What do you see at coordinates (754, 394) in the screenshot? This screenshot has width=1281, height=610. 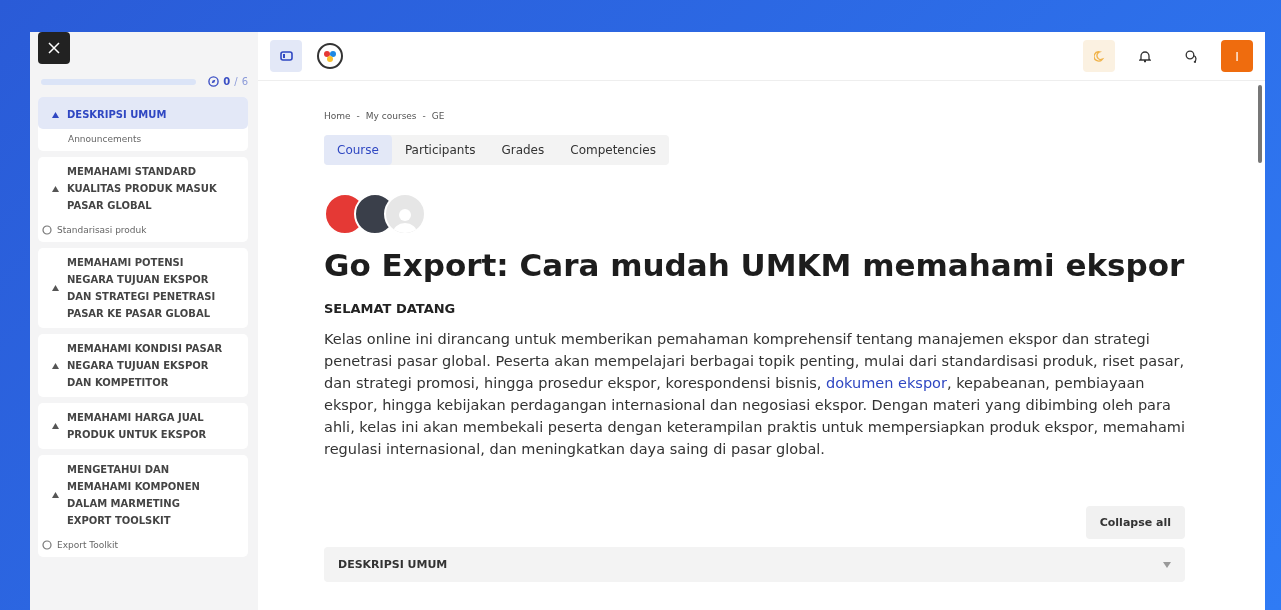 I see `course-description: Kelas online ini dirancang untuk memberikan pemahaman komprehensif tentang manajemen ekspor dan strategi penetrasi pasar global. Peserta akan mempelajari berbagai topik penting, mulai dari standardisasi produk, riset pasar, dan strategi promosi, hingga prosedur ekspor, korespondensi bisnis, dokumen ekspor, kepabeanan, pembiayaan ekspor, hingga kebijakan perdagangan internasional dan negosiasi ekspor. Dengan materi yang dibimbing oleh para ahli, kelas ini akan membekali peserta dengan keterampilan praktis untuk mempersiapkan produk ekspor, memahami regulasi internasional, dan meningkatkan daya saing di pasar global.` at bounding box center [754, 394].